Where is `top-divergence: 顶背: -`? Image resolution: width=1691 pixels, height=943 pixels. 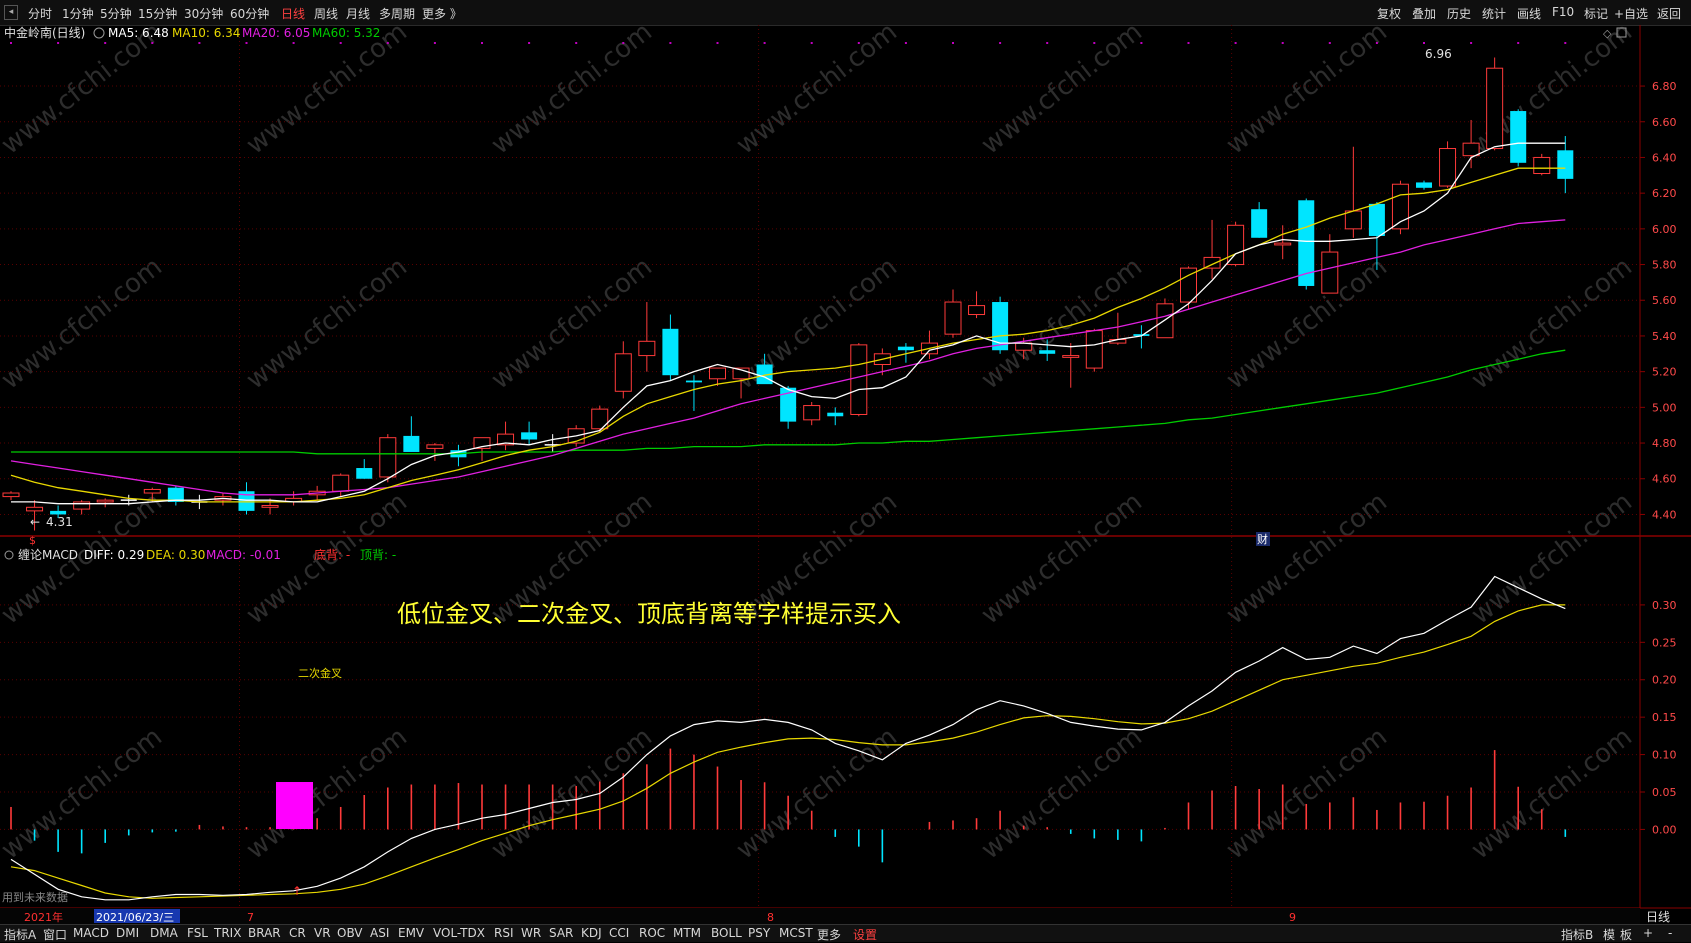 top-divergence: 顶背: - is located at coordinates (378, 555).